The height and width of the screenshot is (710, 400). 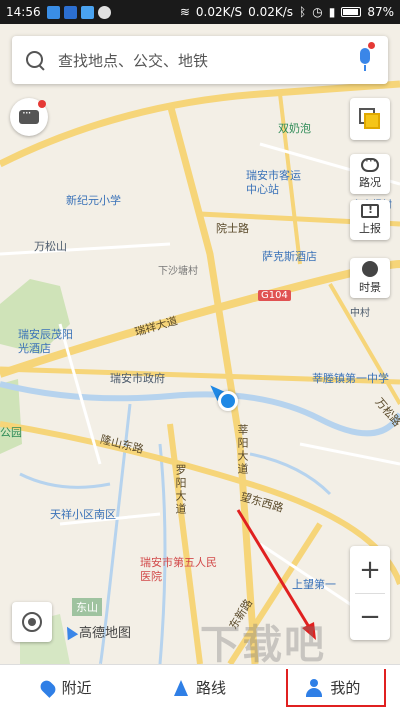 I want to click on message-button, so click(x=29, y=117).